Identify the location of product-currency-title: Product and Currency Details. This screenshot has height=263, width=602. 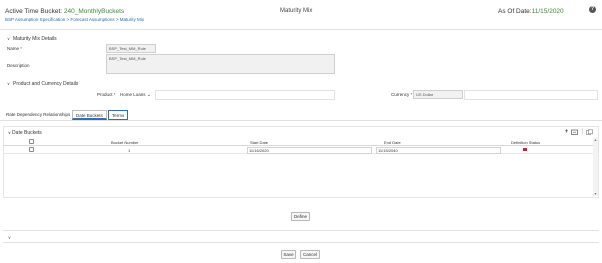
(46, 84).